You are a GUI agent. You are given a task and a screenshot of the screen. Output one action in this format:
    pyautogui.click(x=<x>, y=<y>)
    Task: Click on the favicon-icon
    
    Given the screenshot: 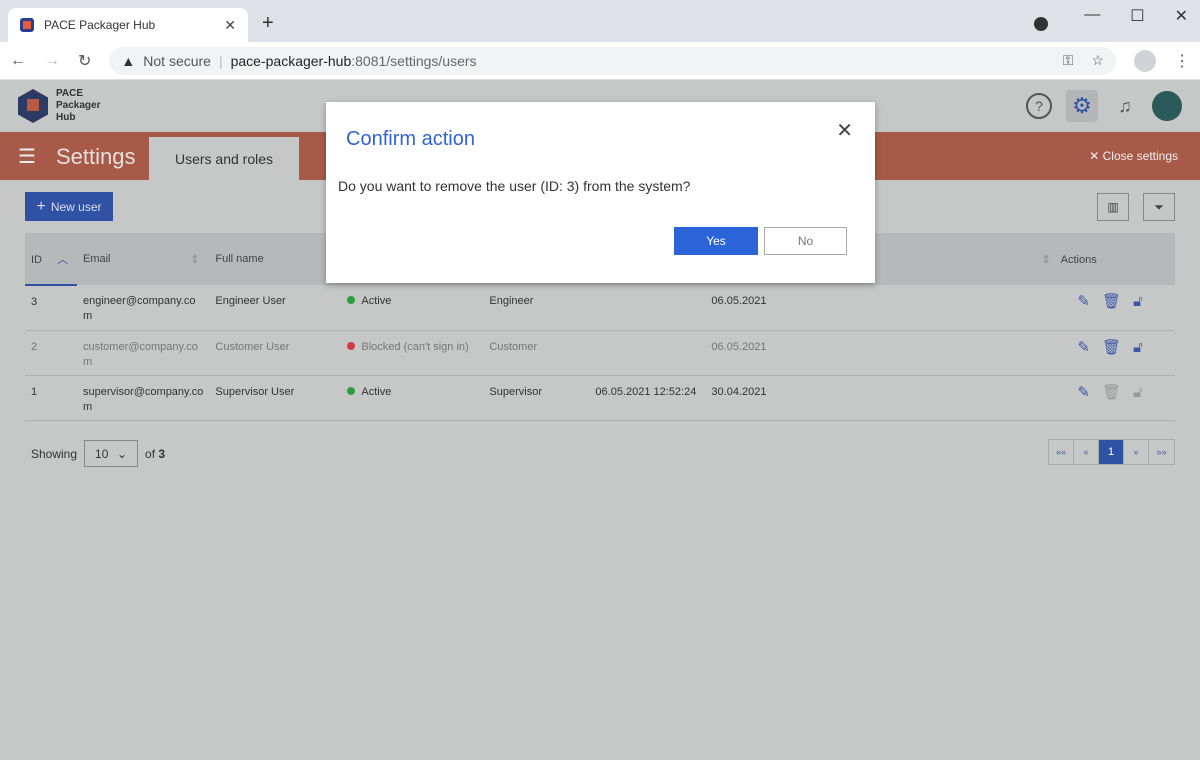 What is the action you would take?
    pyautogui.click(x=27, y=25)
    